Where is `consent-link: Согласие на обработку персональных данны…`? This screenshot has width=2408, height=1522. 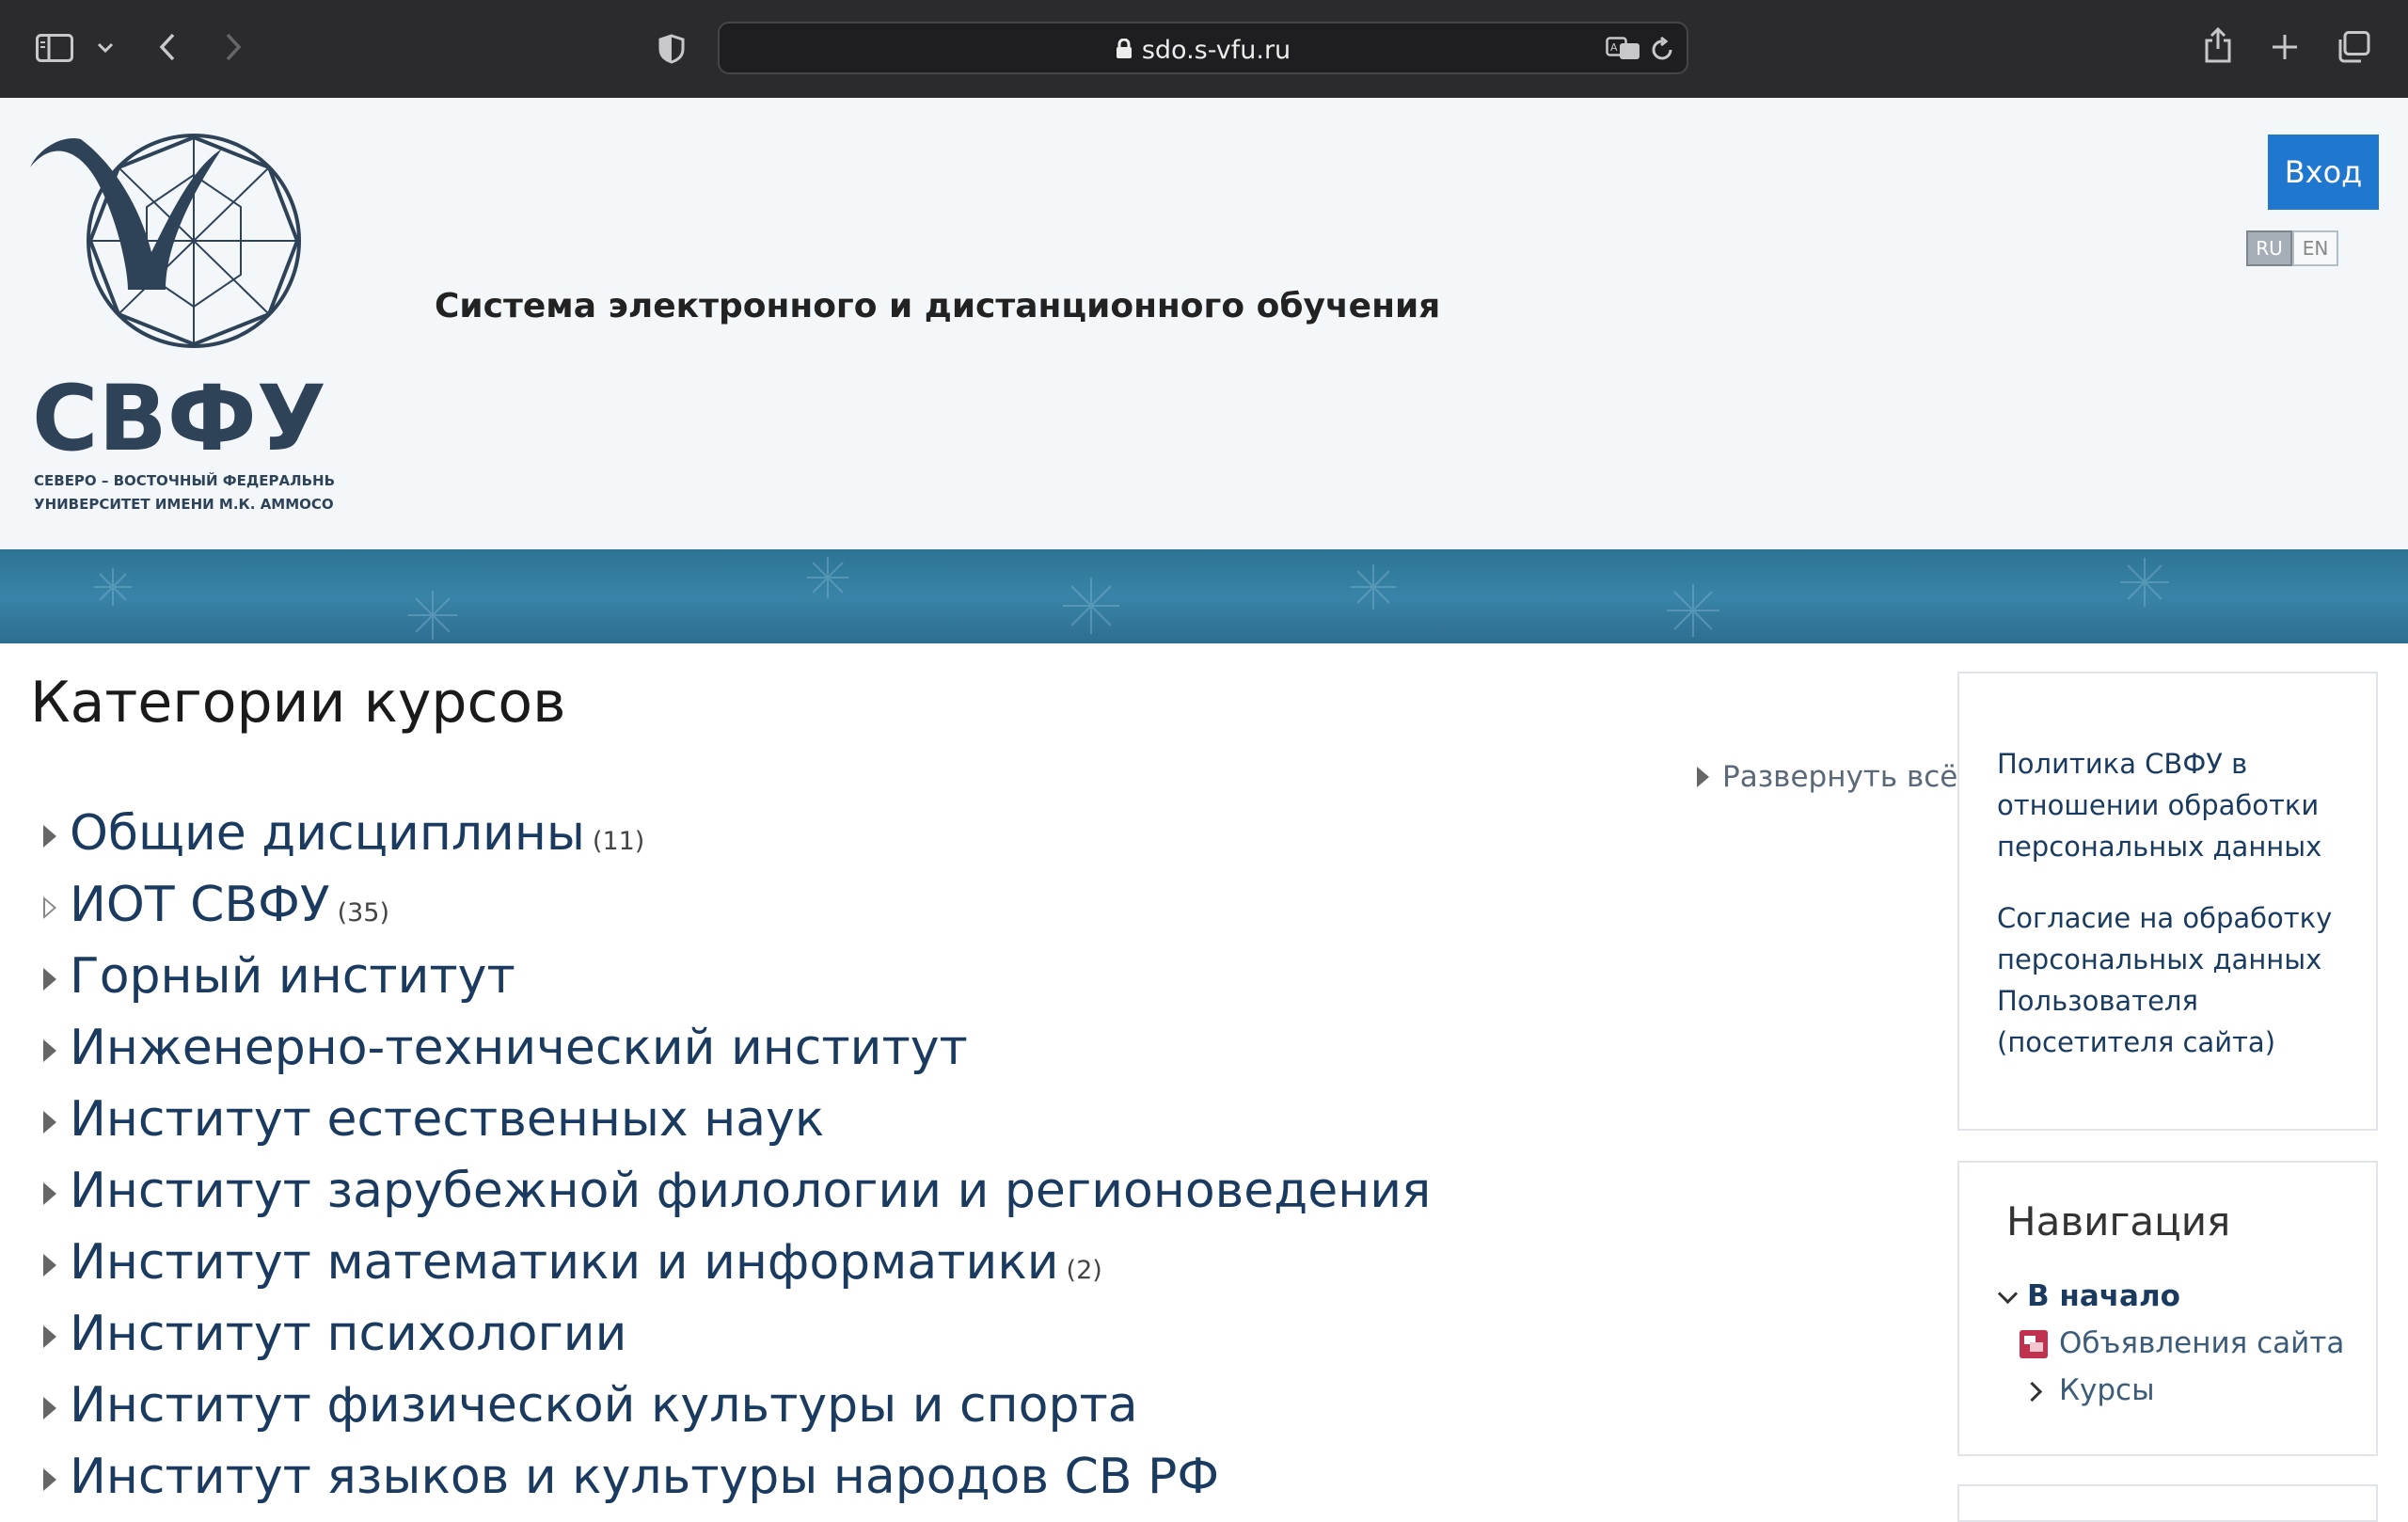
consent-link: Согласие на обработку персональных данны… is located at coordinates (2176, 980).